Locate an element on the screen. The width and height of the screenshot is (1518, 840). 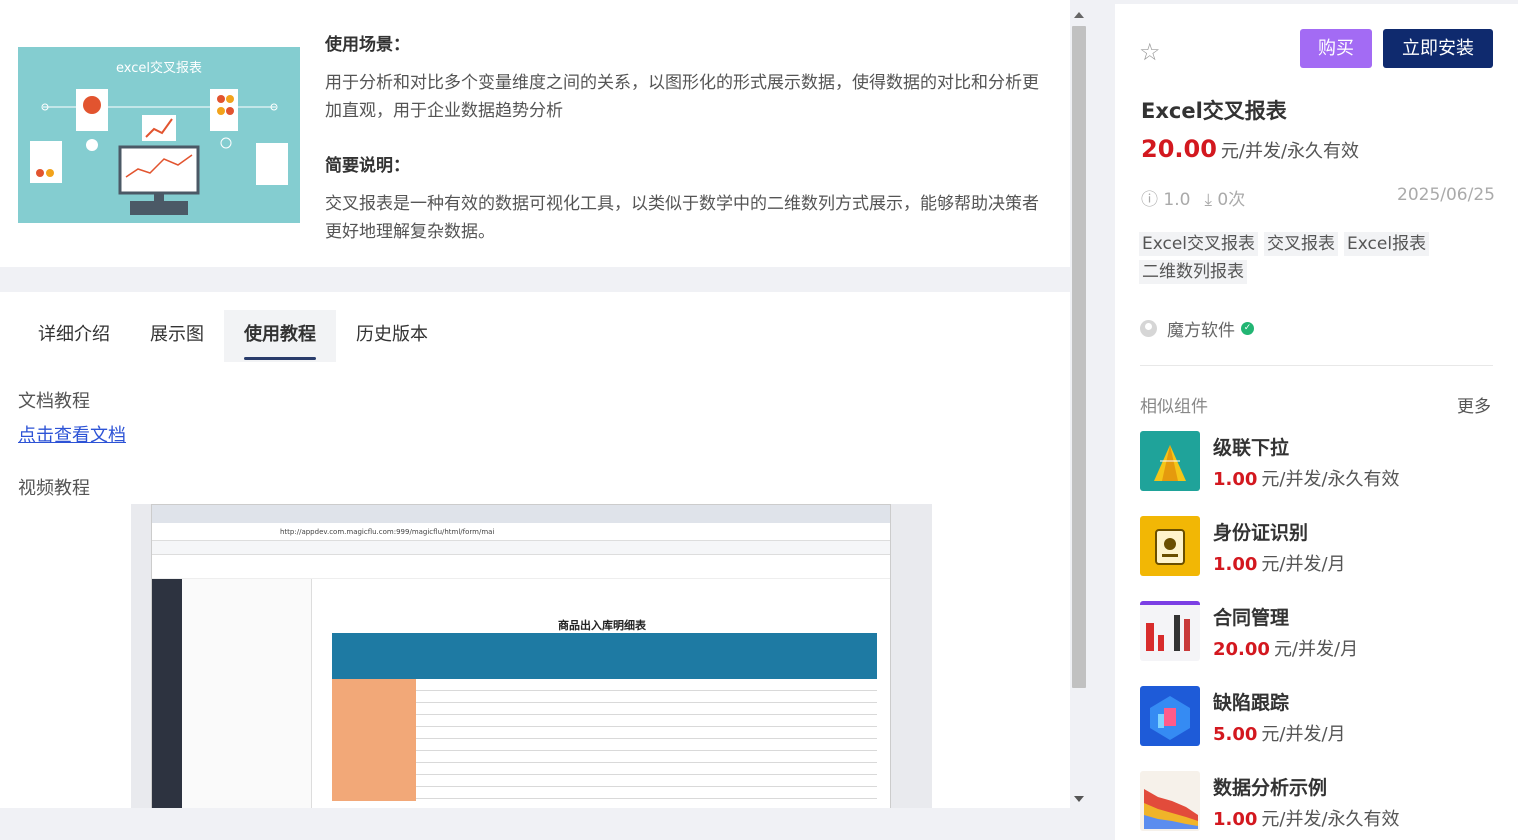
similar-name: 身份证识别 is located at coordinates (1261, 533).